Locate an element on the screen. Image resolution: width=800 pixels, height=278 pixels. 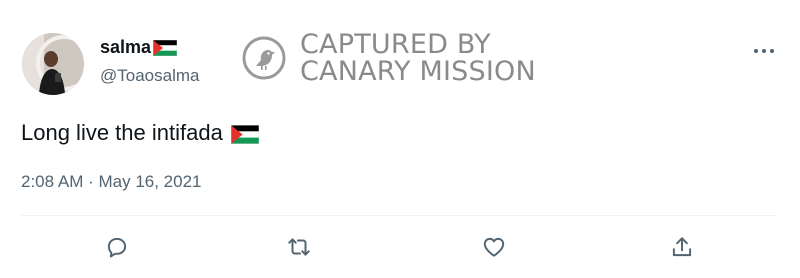
share-button is located at coordinates (682, 247).